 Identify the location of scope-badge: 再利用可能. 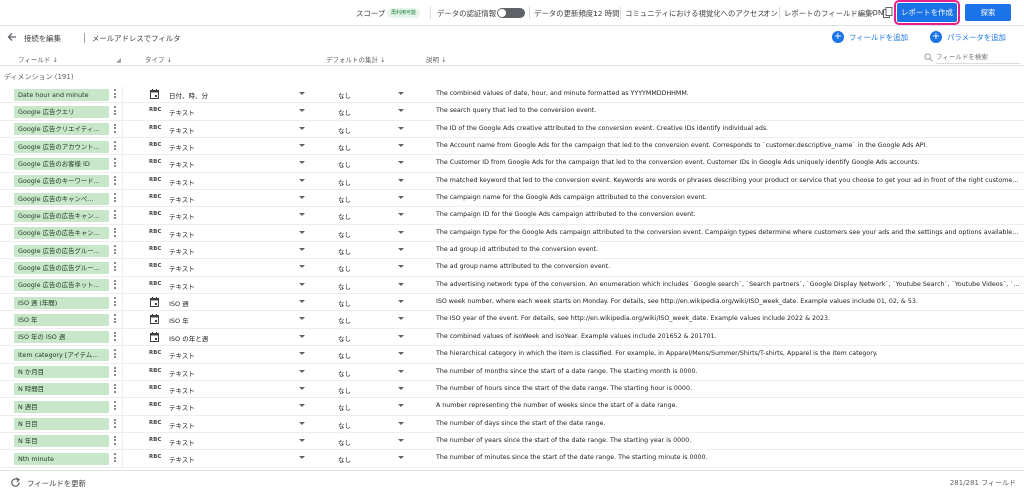
(404, 13).